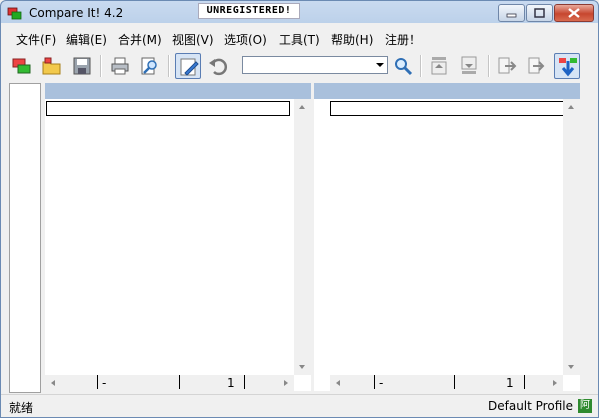 The width and height of the screenshot is (599, 418). I want to click on status-text: 就绪, so click(21, 408).